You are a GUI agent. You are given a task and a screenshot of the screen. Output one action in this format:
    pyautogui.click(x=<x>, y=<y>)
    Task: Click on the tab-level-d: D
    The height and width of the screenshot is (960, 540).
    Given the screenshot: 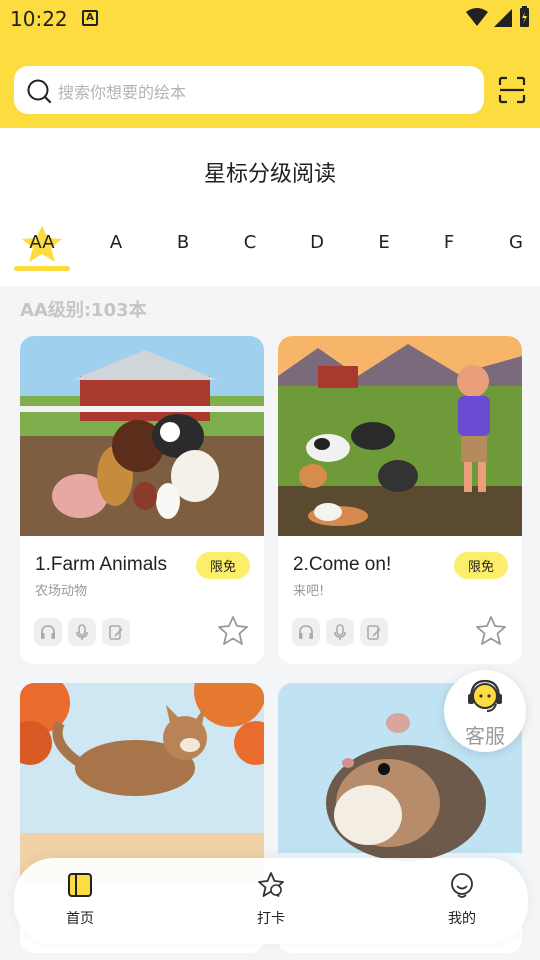 What is the action you would take?
    pyautogui.click(x=317, y=242)
    